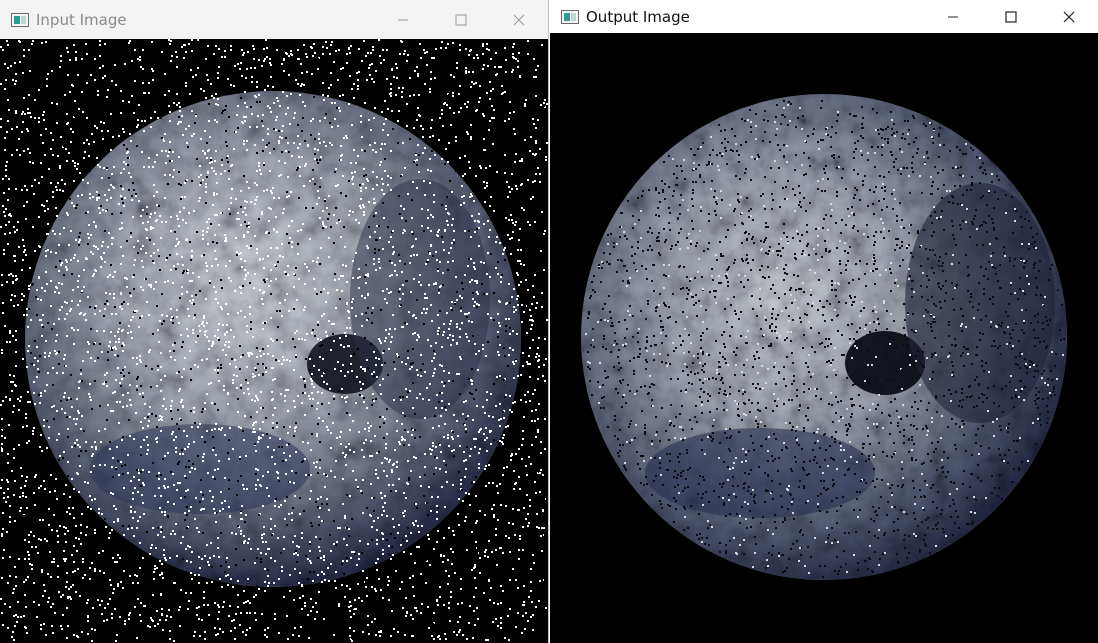 The width and height of the screenshot is (1098, 643). Describe the element at coordinates (274, 19) in the screenshot. I see `input-window-titlebar: Input Image` at that location.